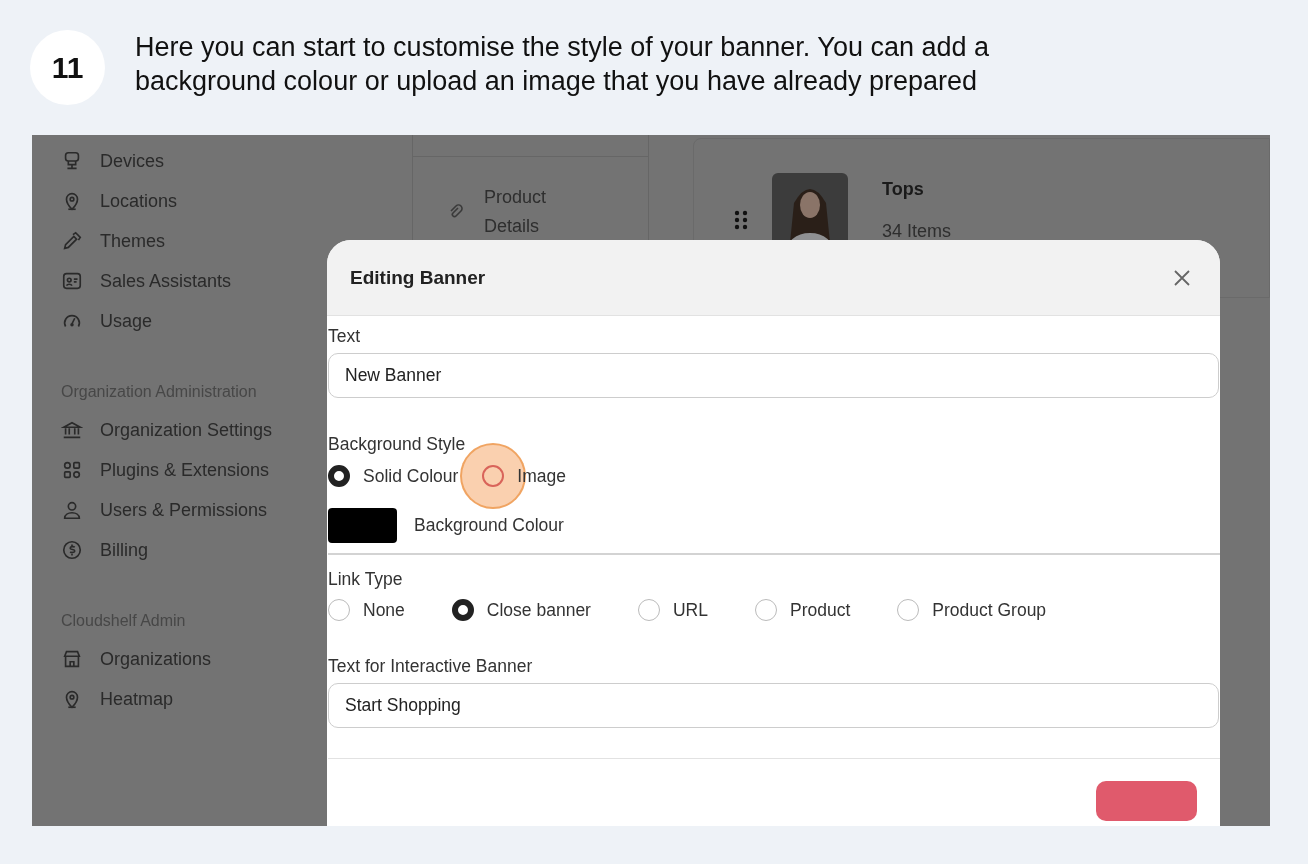 This screenshot has height=864, width=1308. Describe the element at coordinates (124, 550) in the screenshot. I see `sidebar-item: Billing` at that location.